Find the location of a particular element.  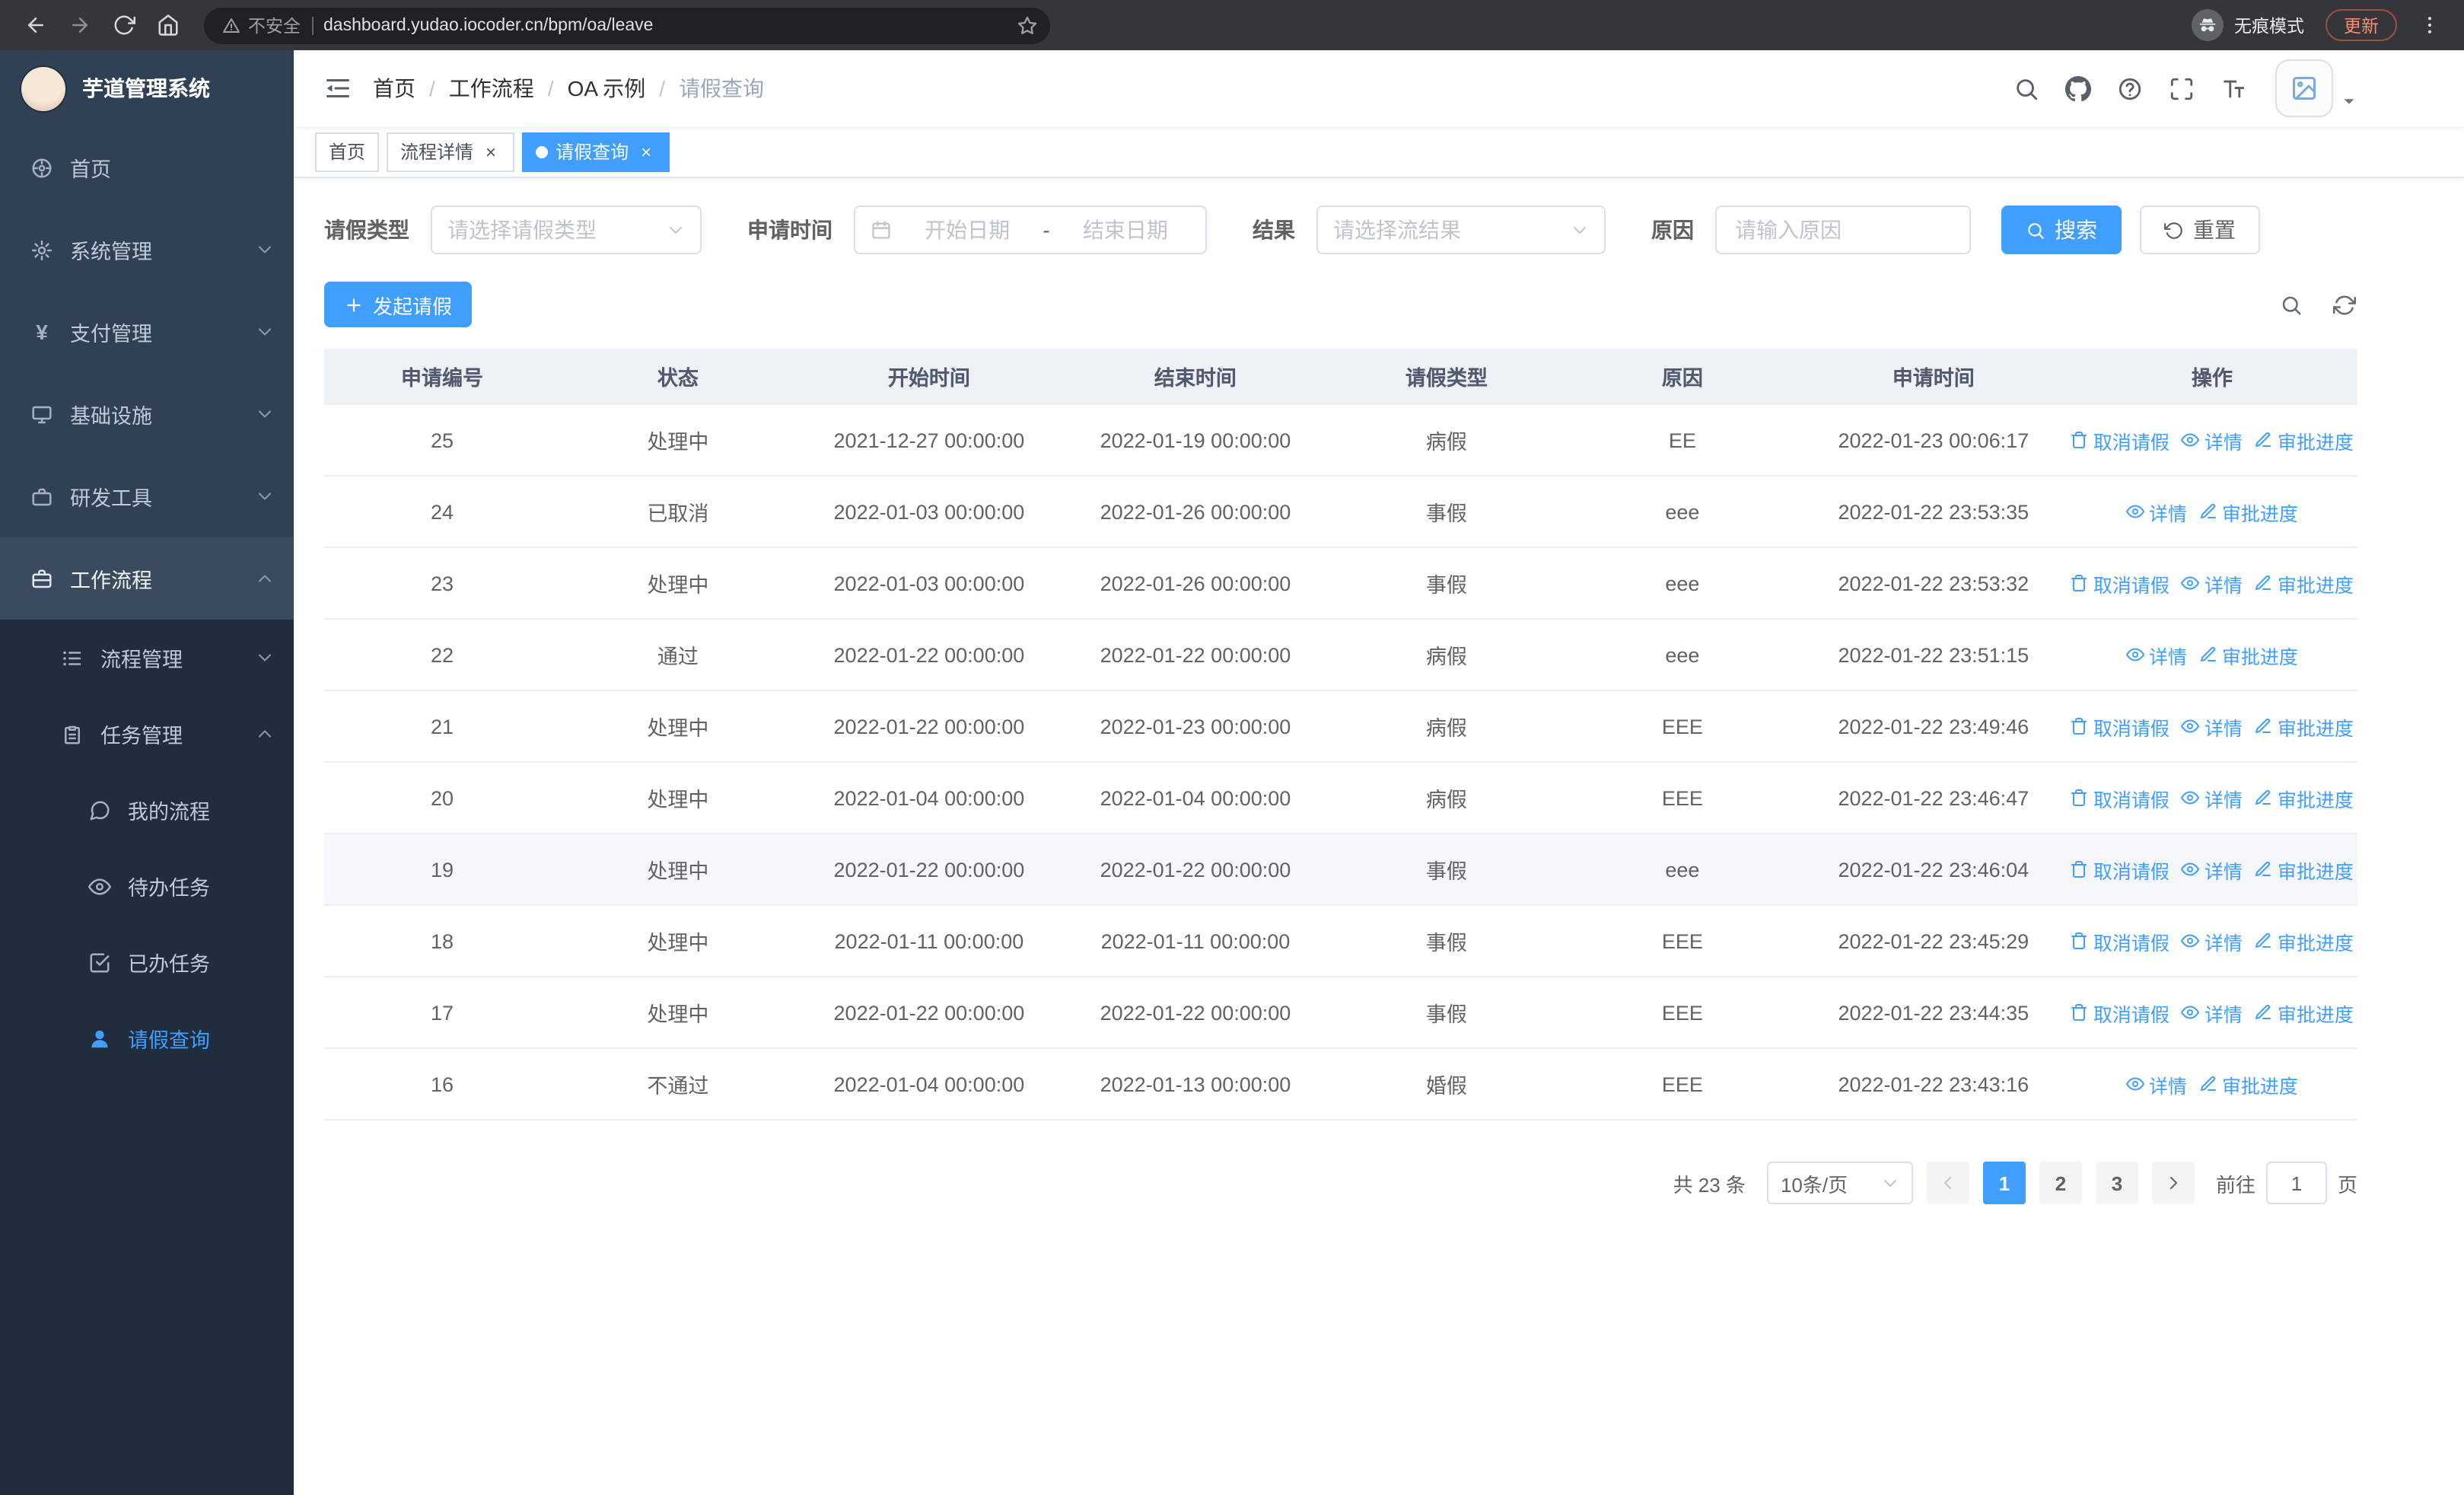

tag-process-detail: 流程详情 × is located at coordinates (451, 151).